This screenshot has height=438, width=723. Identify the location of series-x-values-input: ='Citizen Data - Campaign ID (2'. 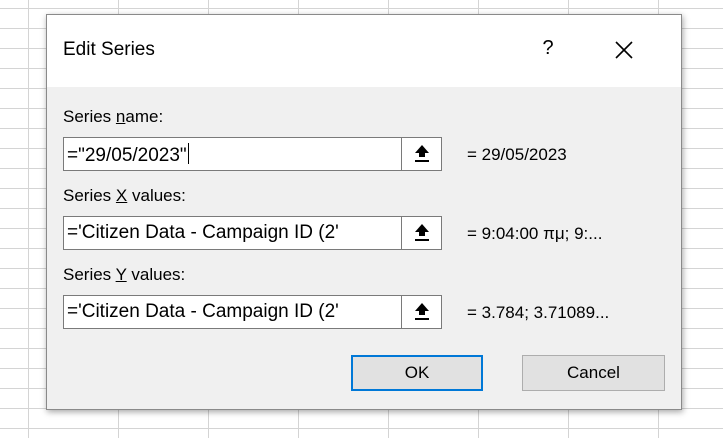
(239, 233).